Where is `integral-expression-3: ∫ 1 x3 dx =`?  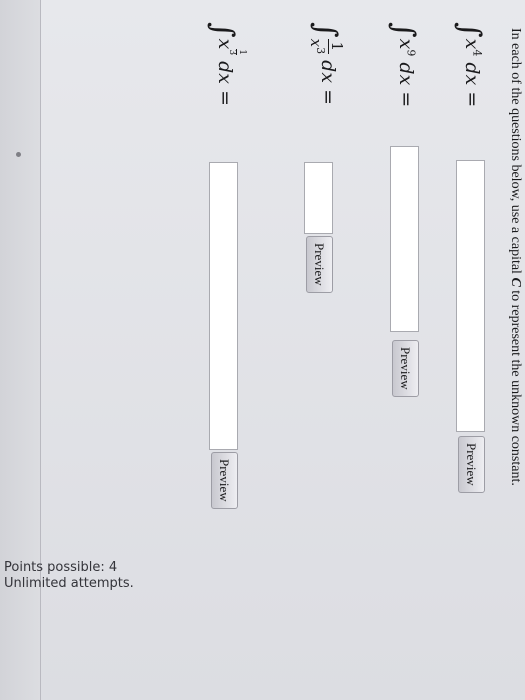 integral-expression-3: ∫ 1 x3 dx = is located at coordinates (328, 64).